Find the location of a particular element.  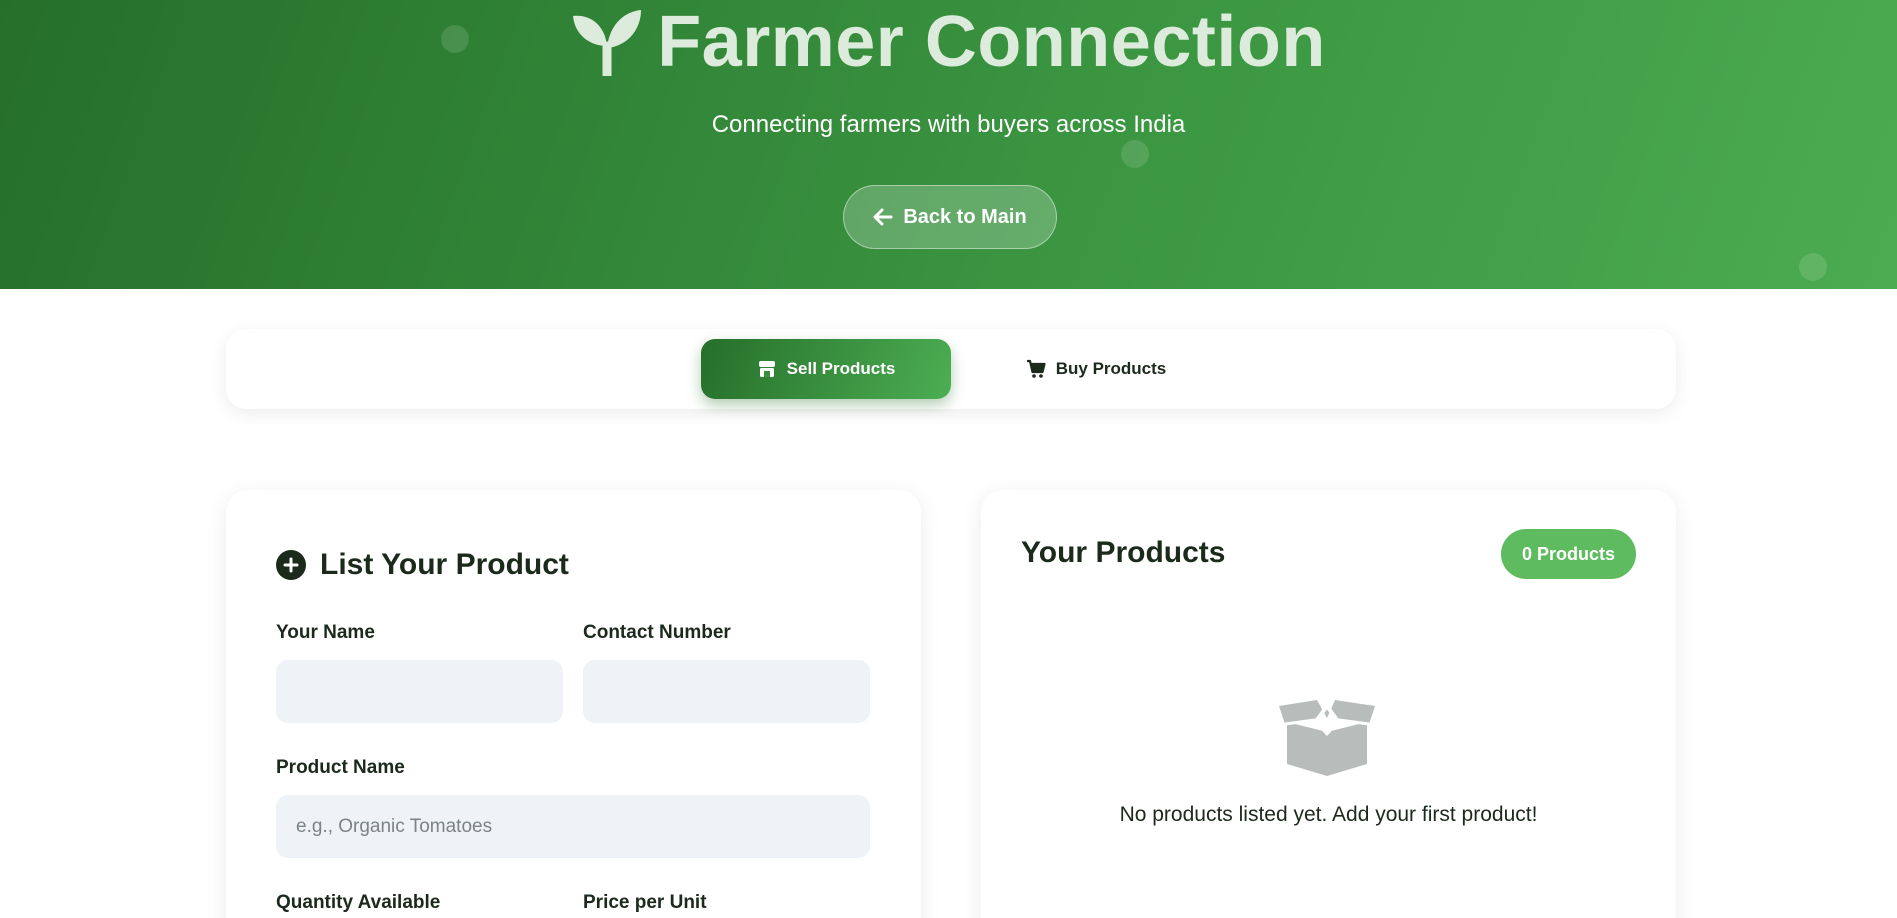

form-title: List Your Product is located at coordinates (422, 565).